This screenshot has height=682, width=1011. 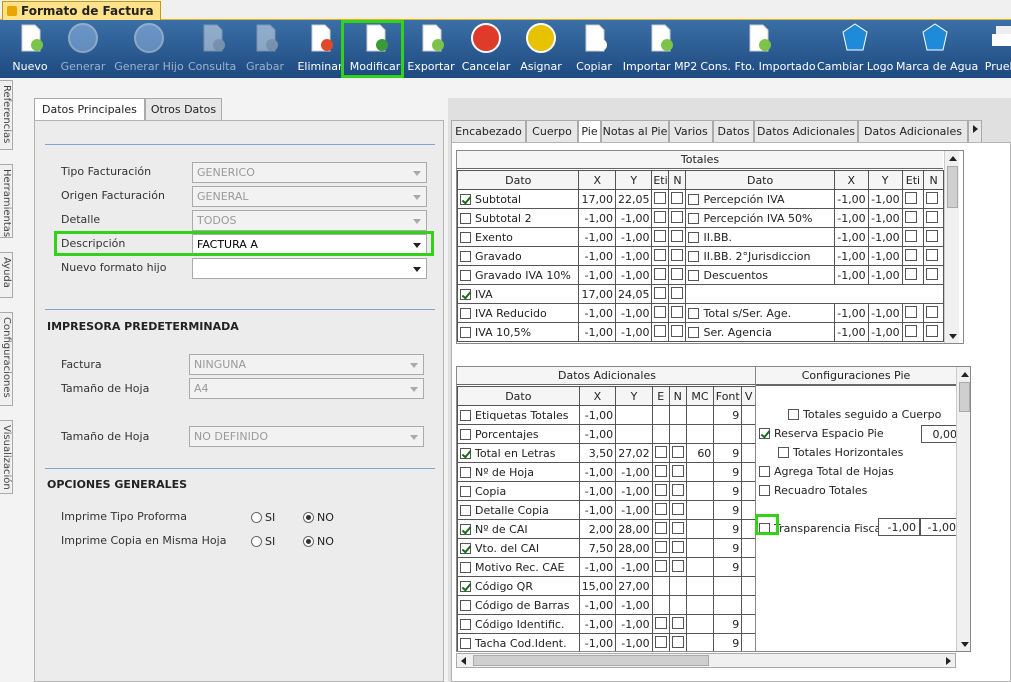 I want to click on tab-encabezado: Encabezado, so click(x=488, y=131).